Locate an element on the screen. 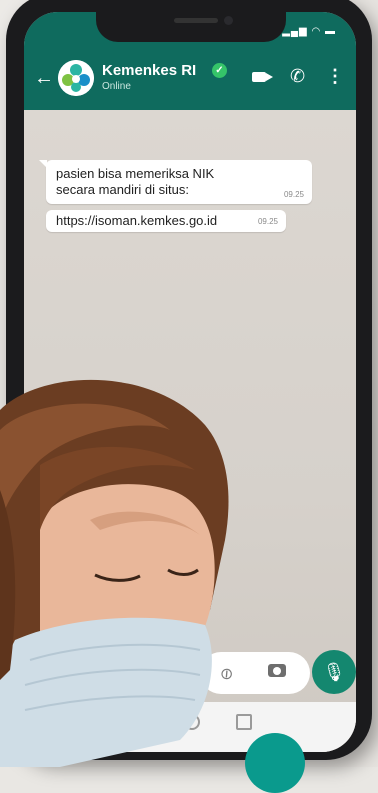 This screenshot has height=793, width=378. status-bar: ▂▄▆ ◠ ▬ is located at coordinates (190, 30).